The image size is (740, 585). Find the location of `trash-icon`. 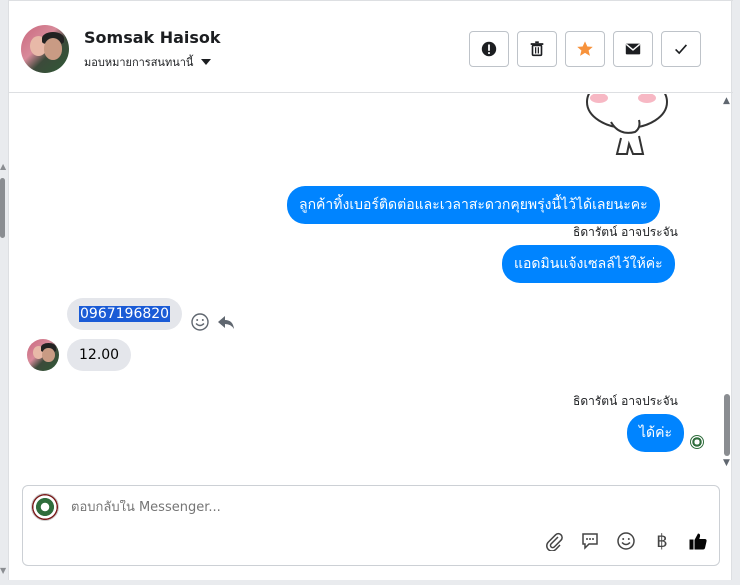

trash-icon is located at coordinates (537, 49).